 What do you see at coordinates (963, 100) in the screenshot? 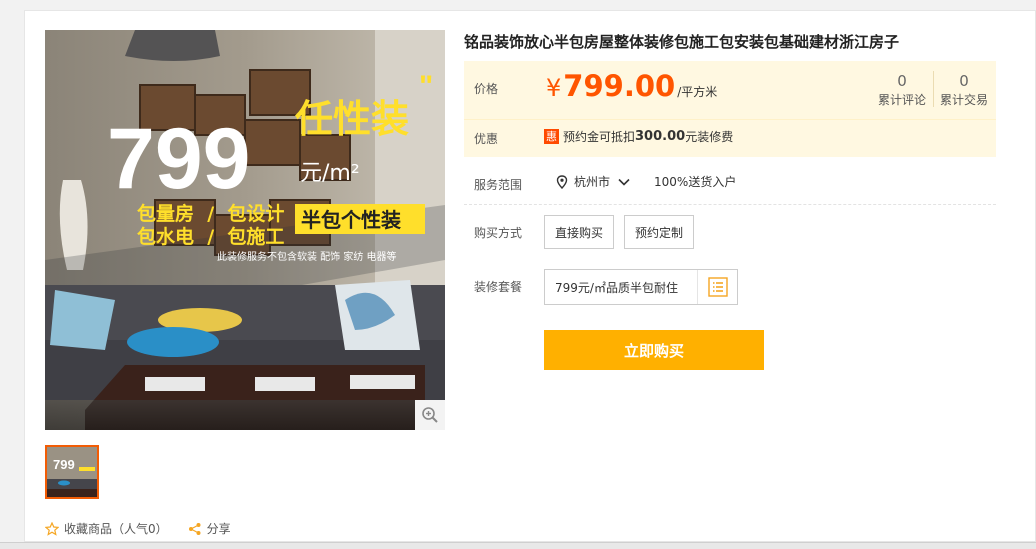
I see `transaction-count-label: 累计交易` at bounding box center [963, 100].